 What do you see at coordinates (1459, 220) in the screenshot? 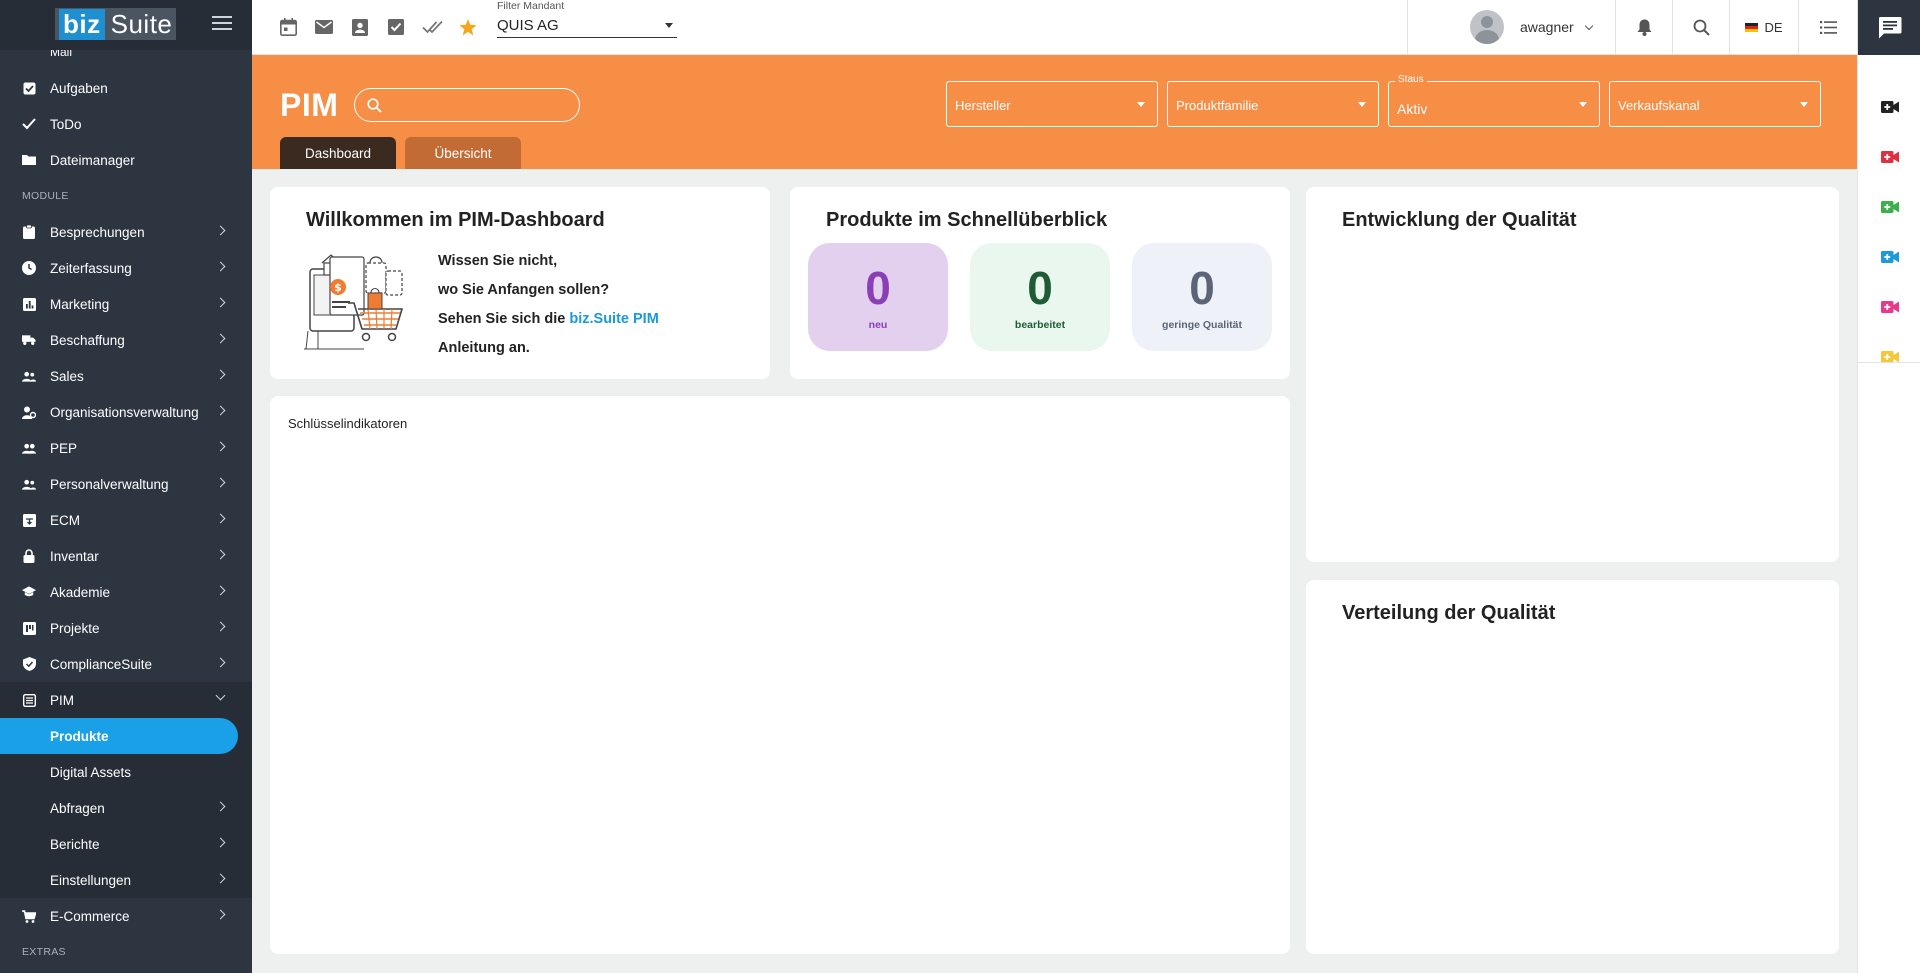
I see `quality-development-title: Entwicklung der Qualität` at bounding box center [1459, 220].